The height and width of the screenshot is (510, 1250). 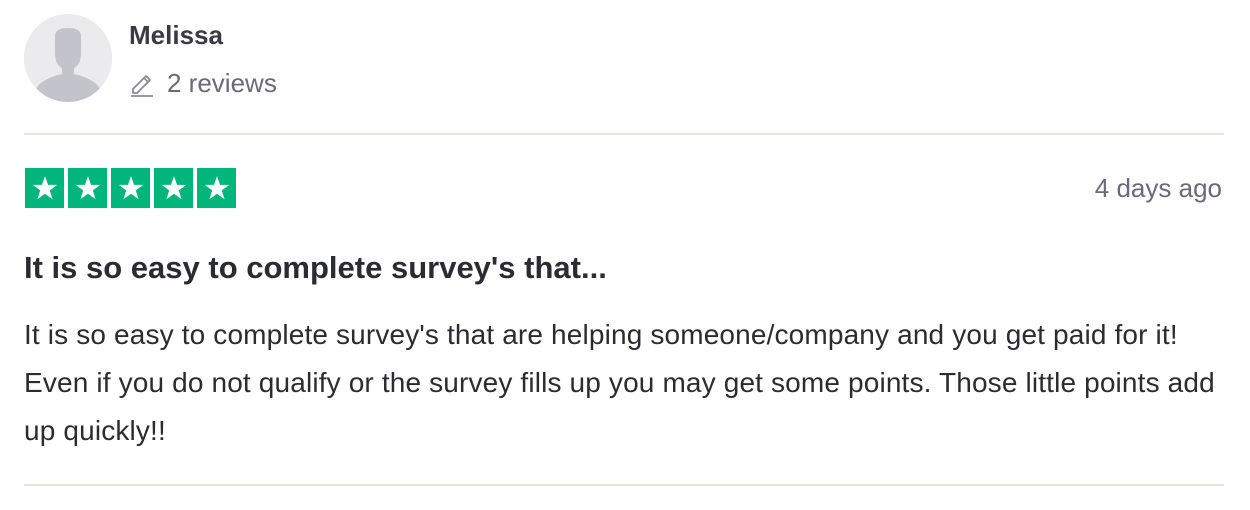 I want to click on pencil-icon, so click(x=142, y=83).